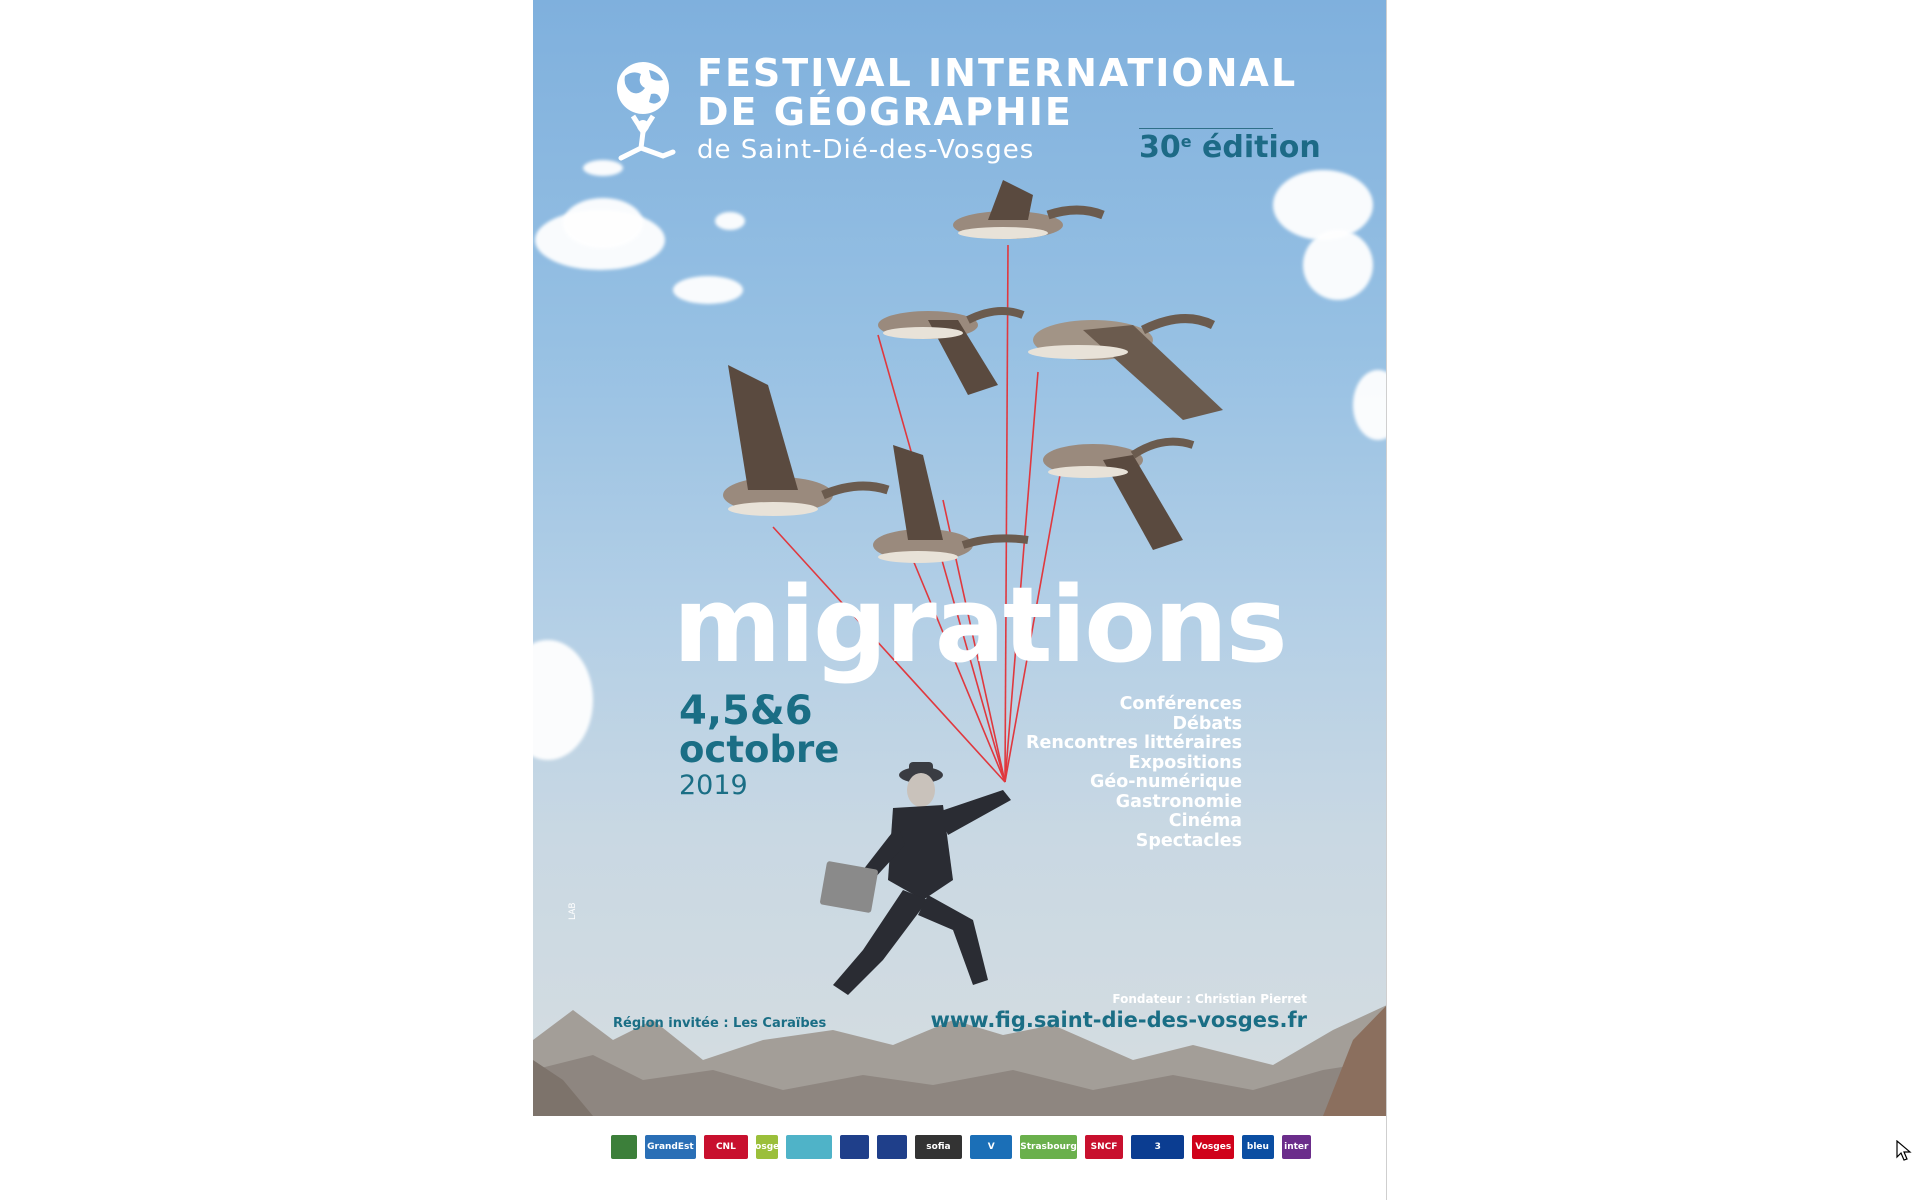  Describe the element at coordinates (1178, 801) in the screenshot. I see `activity-item: Gastronomie` at that location.